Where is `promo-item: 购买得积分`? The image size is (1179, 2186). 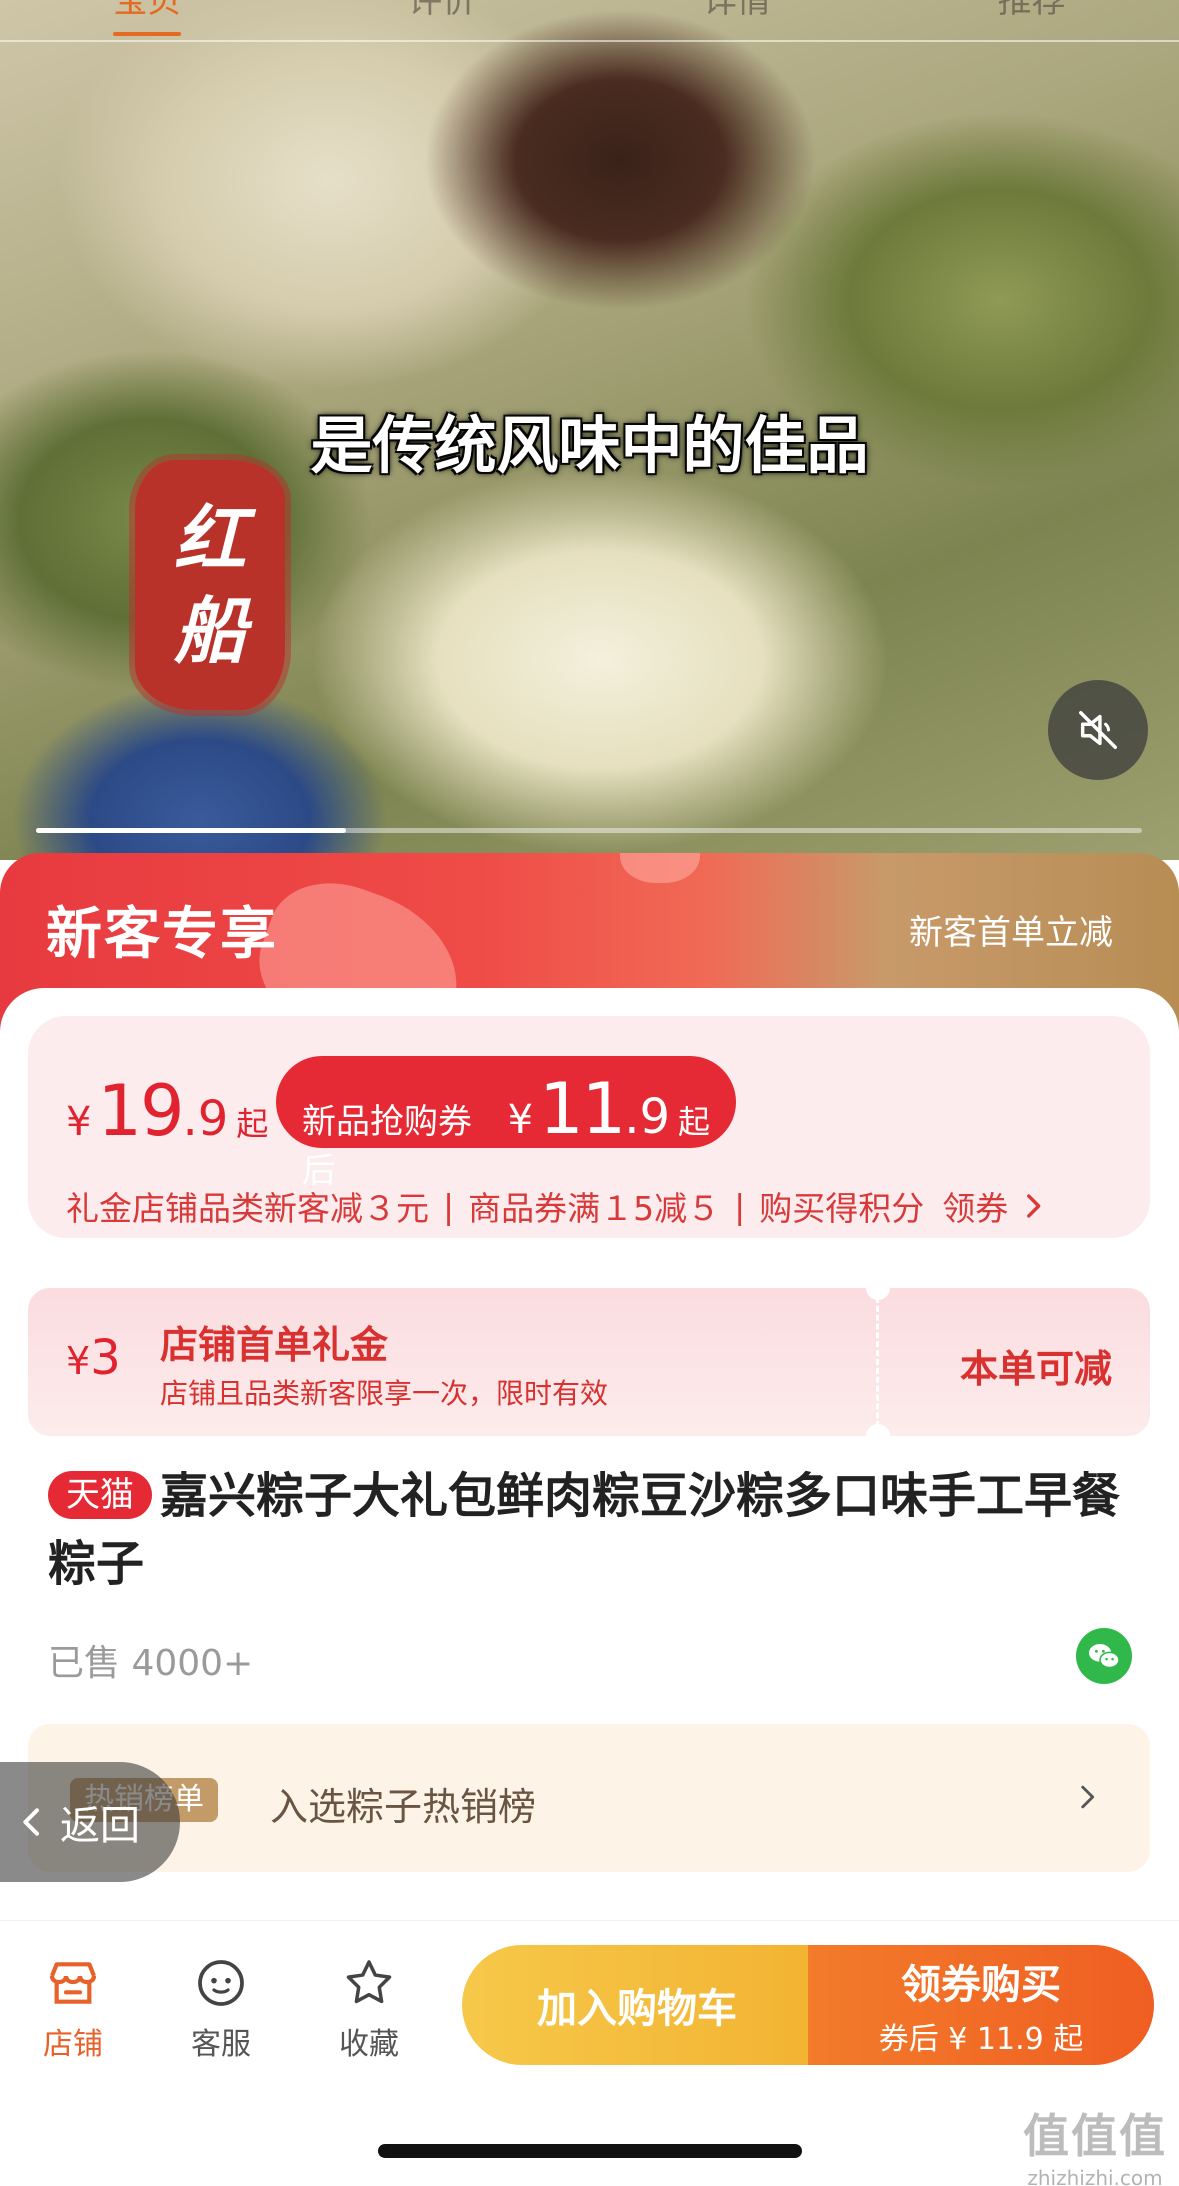
promo-item: 购买得积分 is located at coordinates (842, 1208).